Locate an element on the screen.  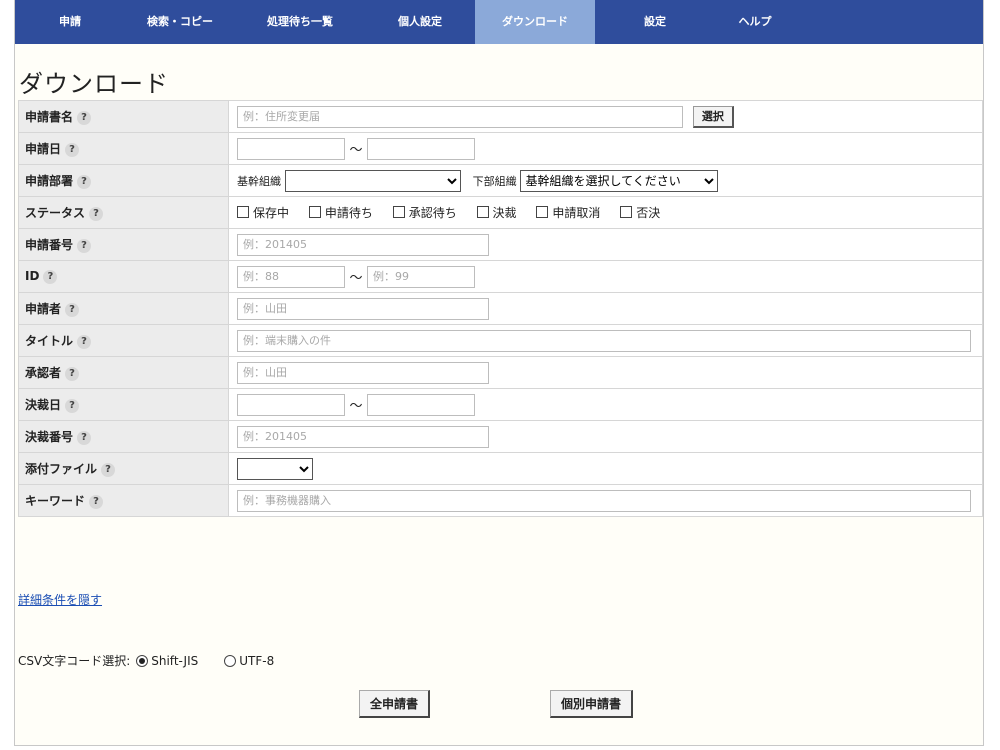
attachment-select is located at coordinates (275, 468).